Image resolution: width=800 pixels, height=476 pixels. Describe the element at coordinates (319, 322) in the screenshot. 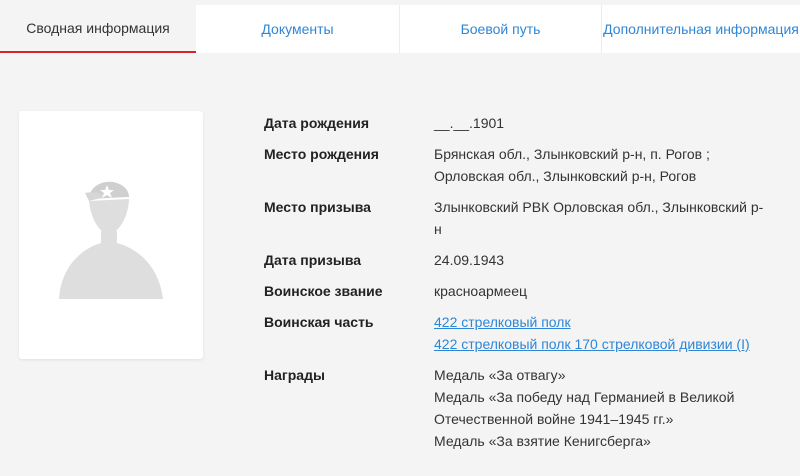

I see `unit-label: Воинская часть` at that location.